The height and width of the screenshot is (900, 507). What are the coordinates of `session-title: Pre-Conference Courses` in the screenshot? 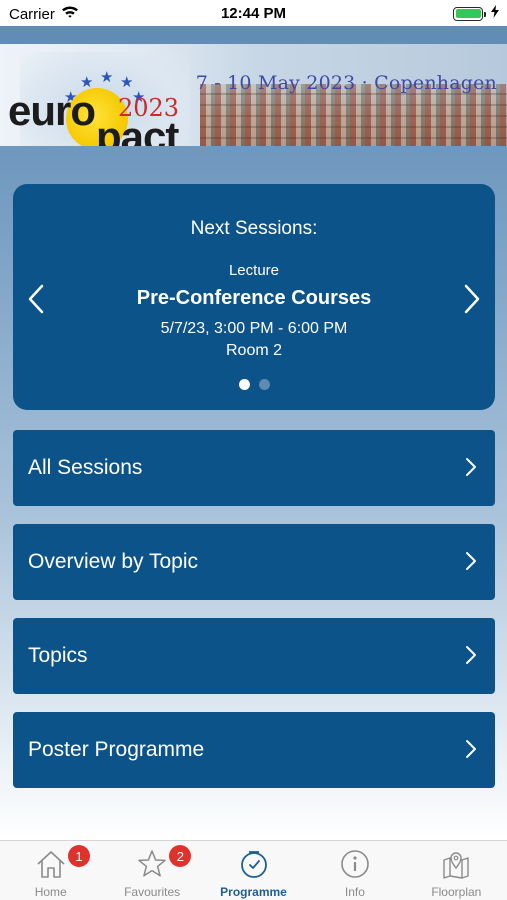 It's located at (254, 298).